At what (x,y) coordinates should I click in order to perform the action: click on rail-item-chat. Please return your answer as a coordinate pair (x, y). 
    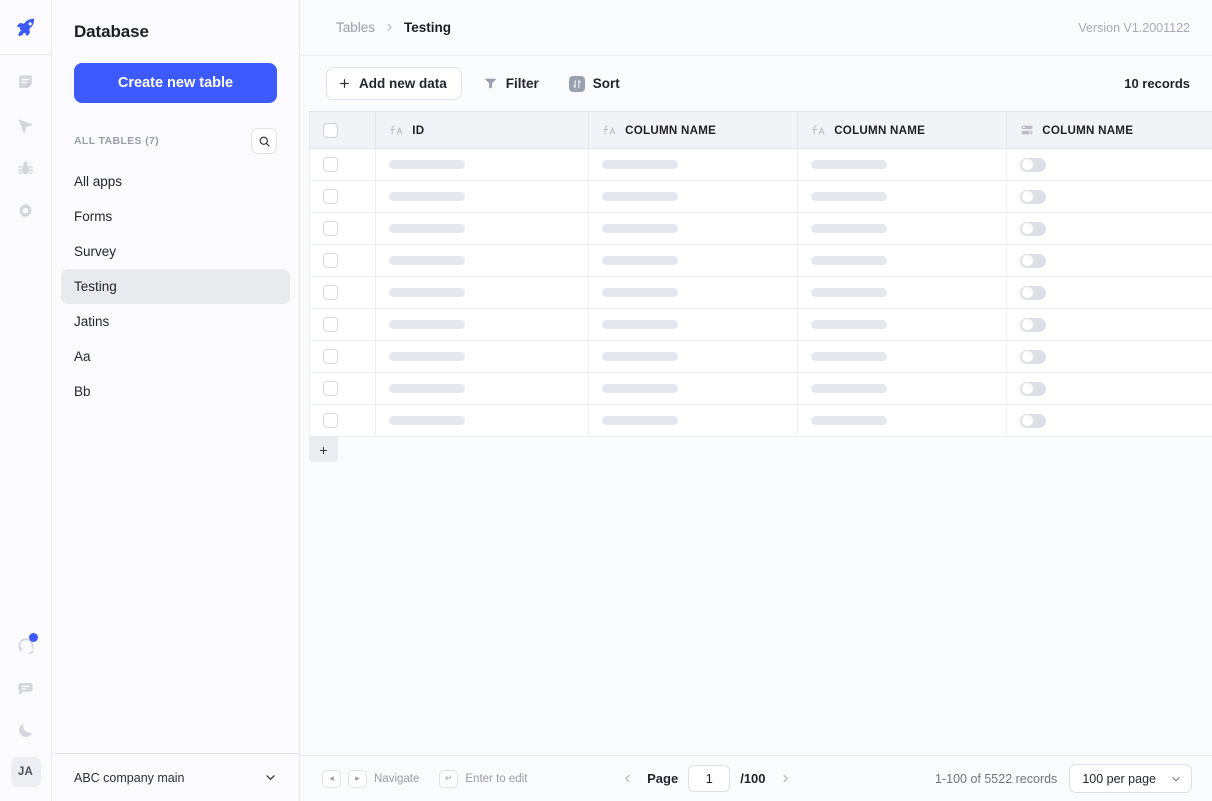
    Looking at the image, I should click on (26, 688).